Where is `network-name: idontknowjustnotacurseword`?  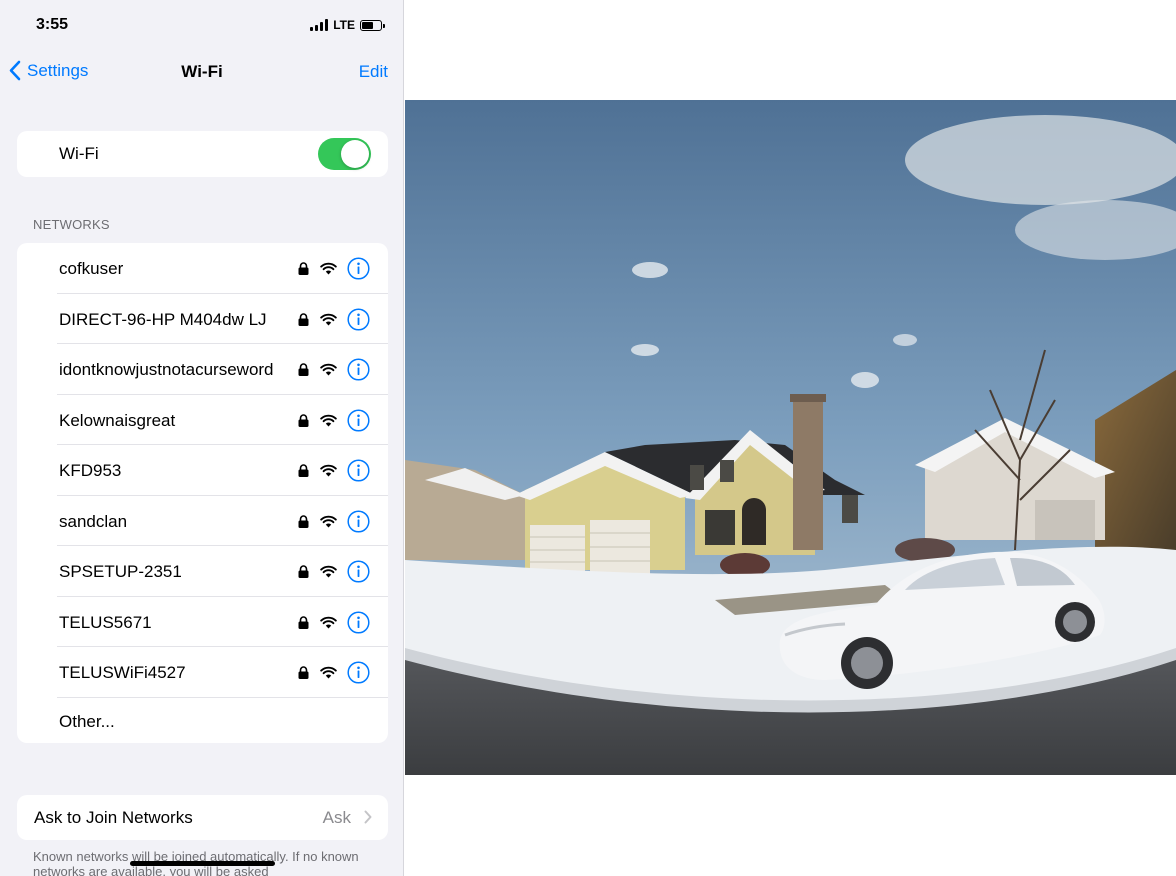 network-name: idontknowjustnotacurseword is located at coordinates (166, 369).